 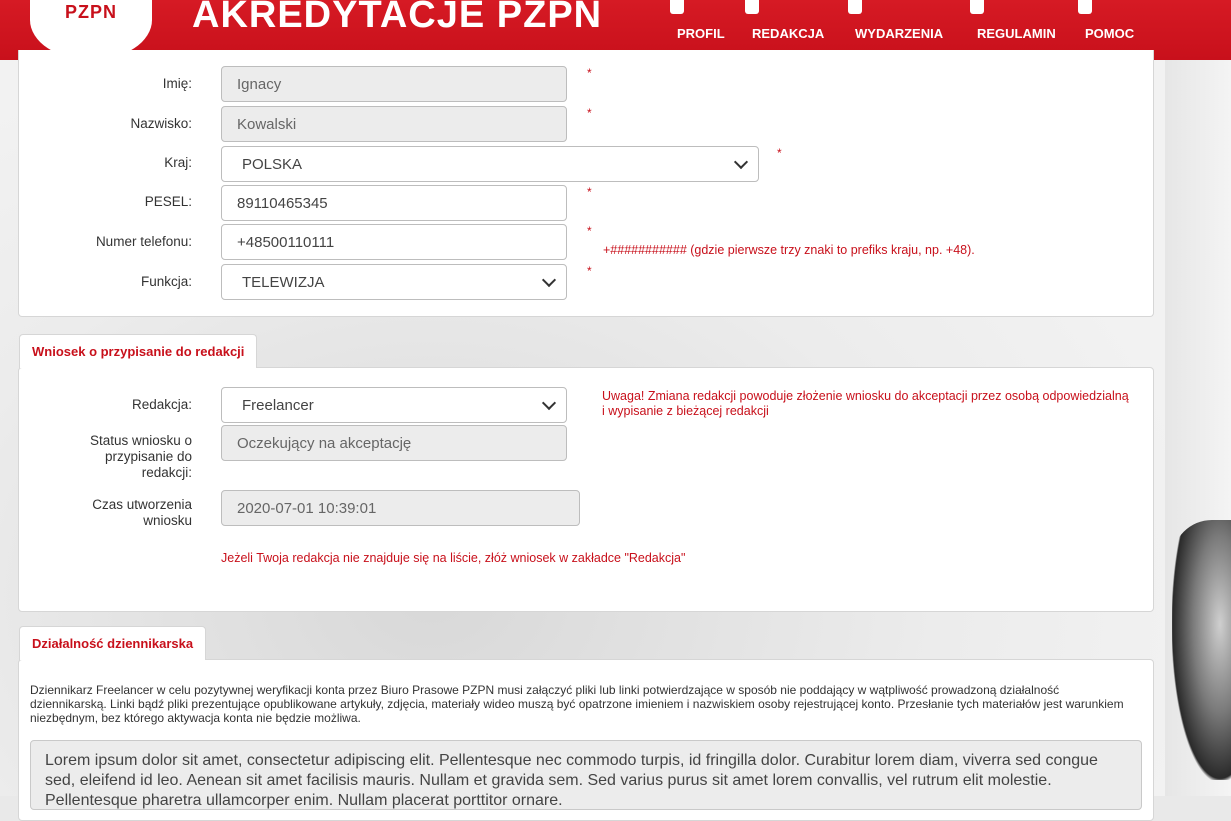 What do you see at coordinates (394, 282) in the screenshot?
I see `funkcja-select: TELEWIZJA` at bounding box center [394, 282].